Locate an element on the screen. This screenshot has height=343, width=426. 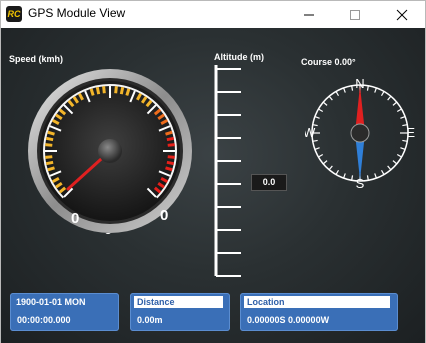
time-value: 00:00:00.000 is located at coordinates (44, 320).